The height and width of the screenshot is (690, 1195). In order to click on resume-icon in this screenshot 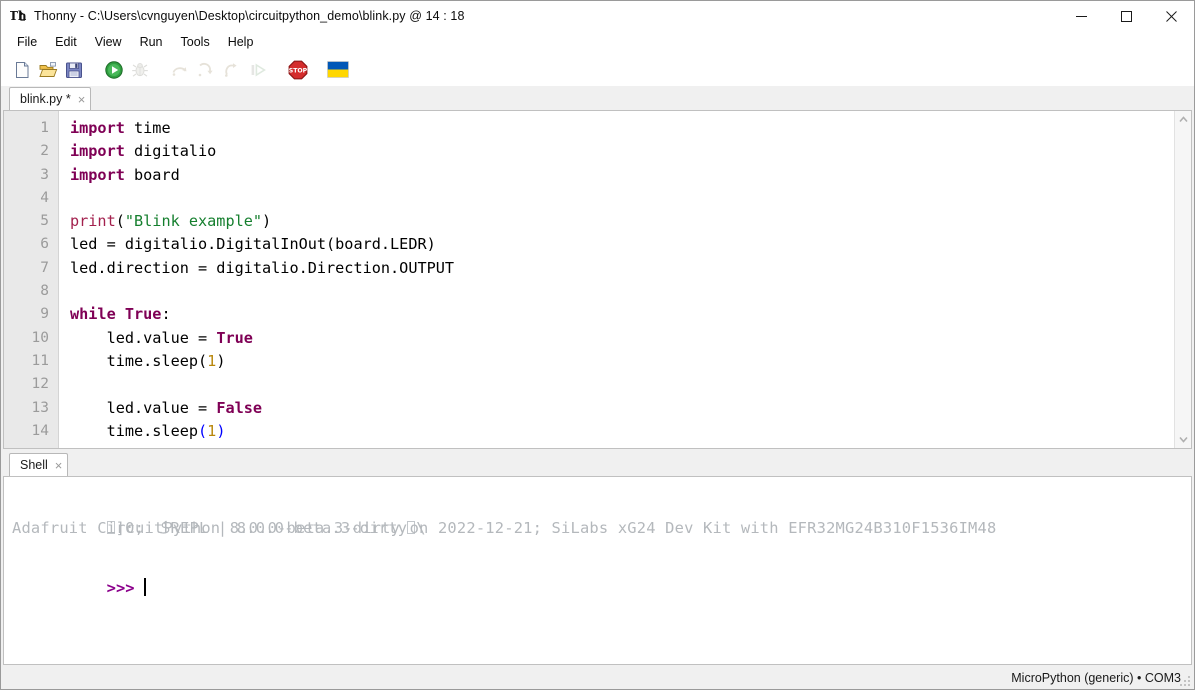, I will do `click(258, 69)`.